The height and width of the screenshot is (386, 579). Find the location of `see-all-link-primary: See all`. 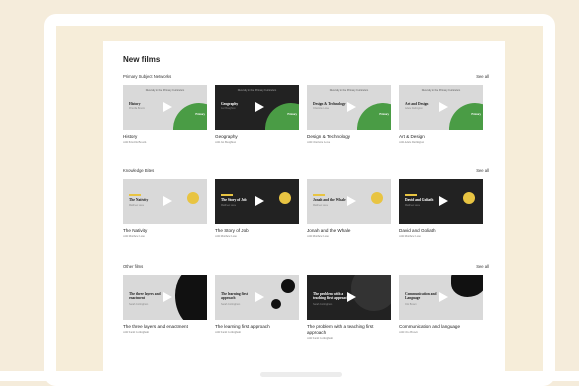

see-all-link-primary: See all is located at coordinates (482, 76).